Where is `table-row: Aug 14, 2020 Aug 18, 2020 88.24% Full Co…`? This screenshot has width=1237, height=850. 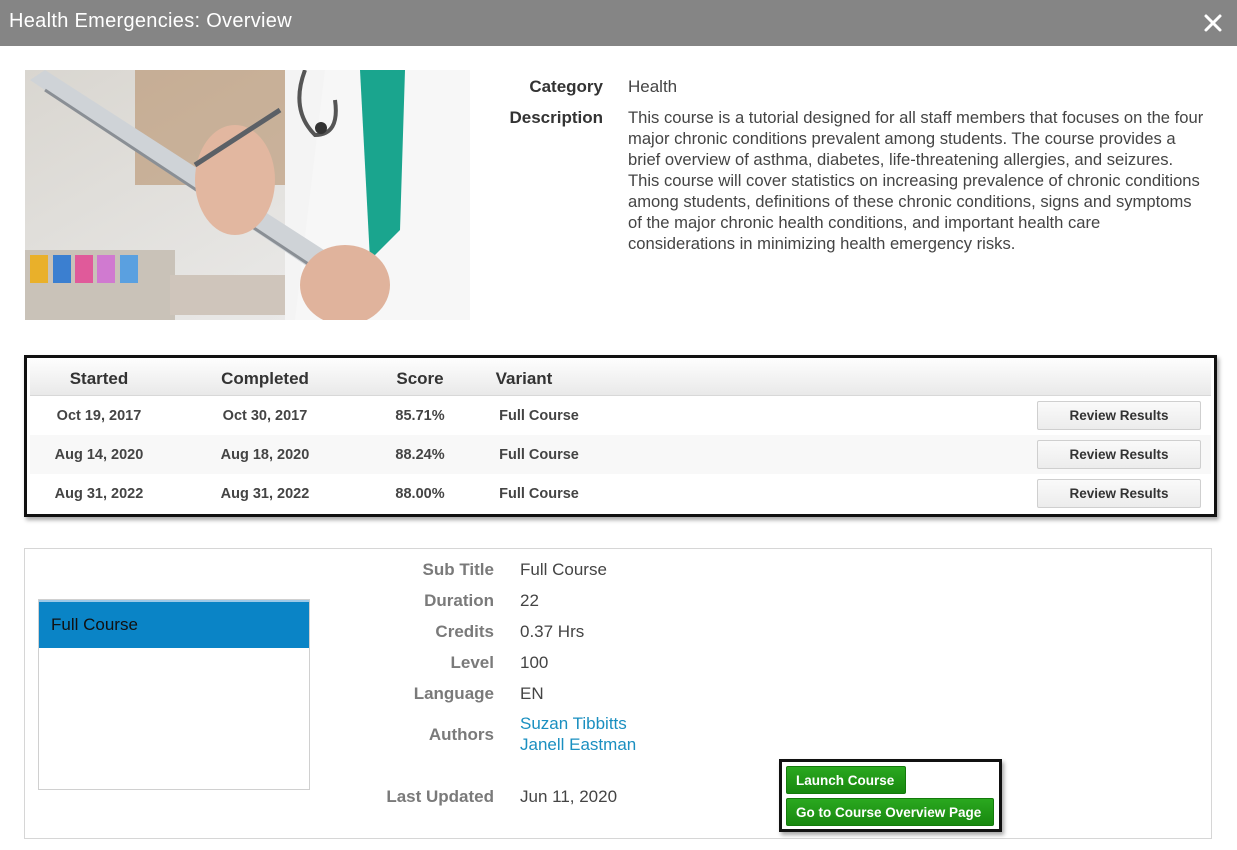 table-row: Aug 14, 2020 Aug 18, 2020 88.24% Full Co… is located at coordinates (620, 454).